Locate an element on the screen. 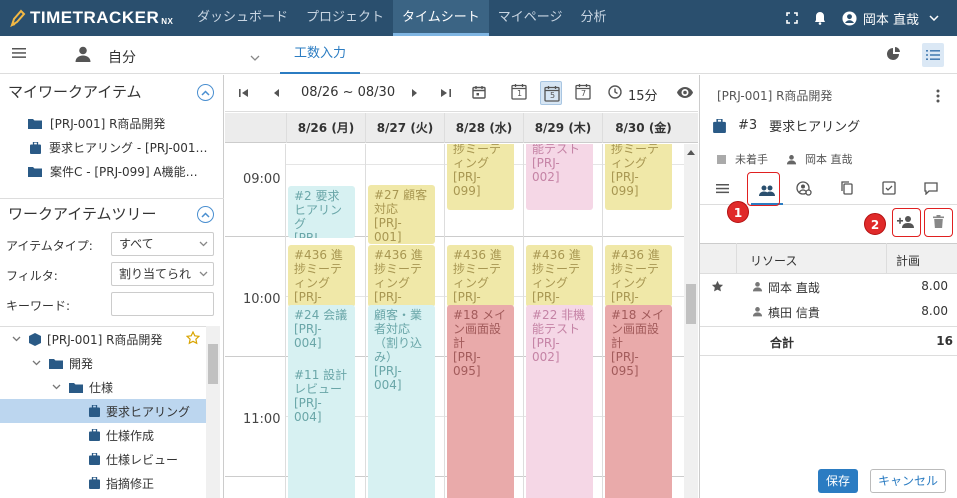  scroll-up-icon is located at coordinates (691, 152).